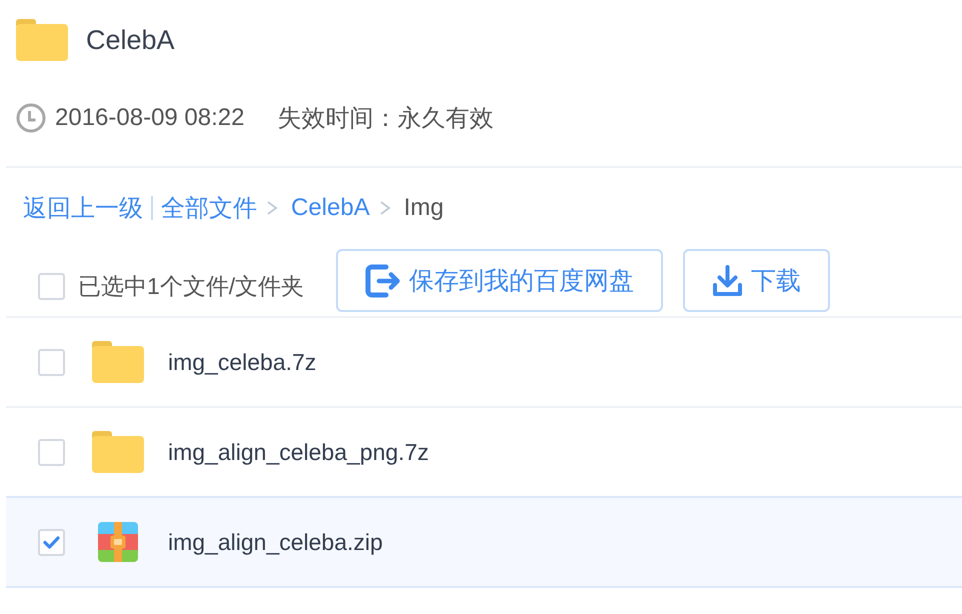  I want to click on expiry-text: 失效时间：永久有效, so click(386, 119).